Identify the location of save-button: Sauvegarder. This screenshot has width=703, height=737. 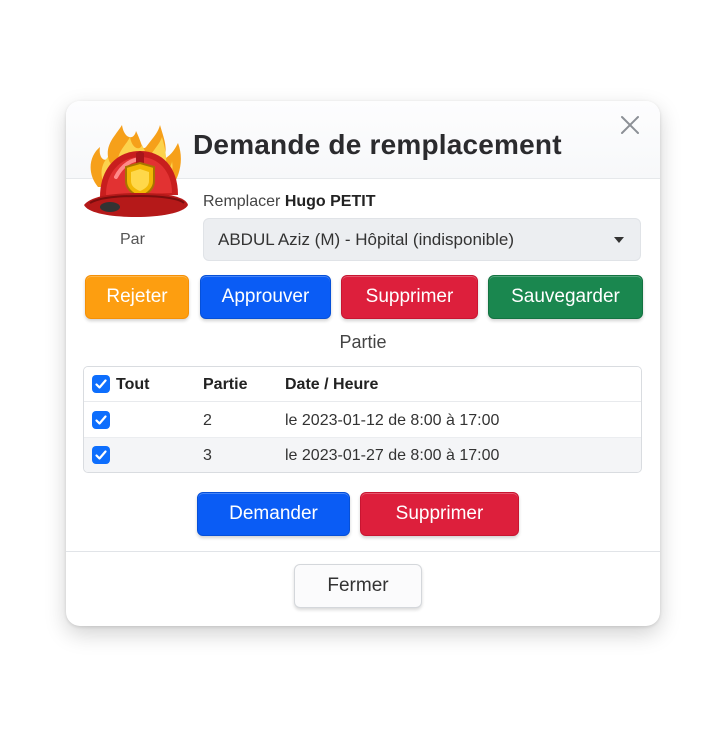
(565, 297).